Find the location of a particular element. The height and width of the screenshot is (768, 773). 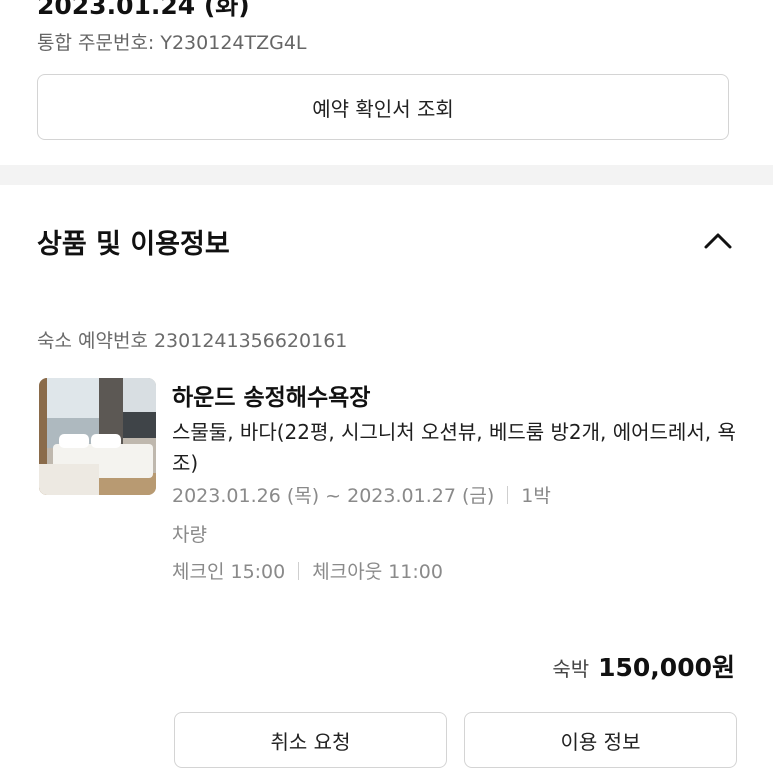

checkin-time: 체크인 15:00 is located at coordinates (229, 572).